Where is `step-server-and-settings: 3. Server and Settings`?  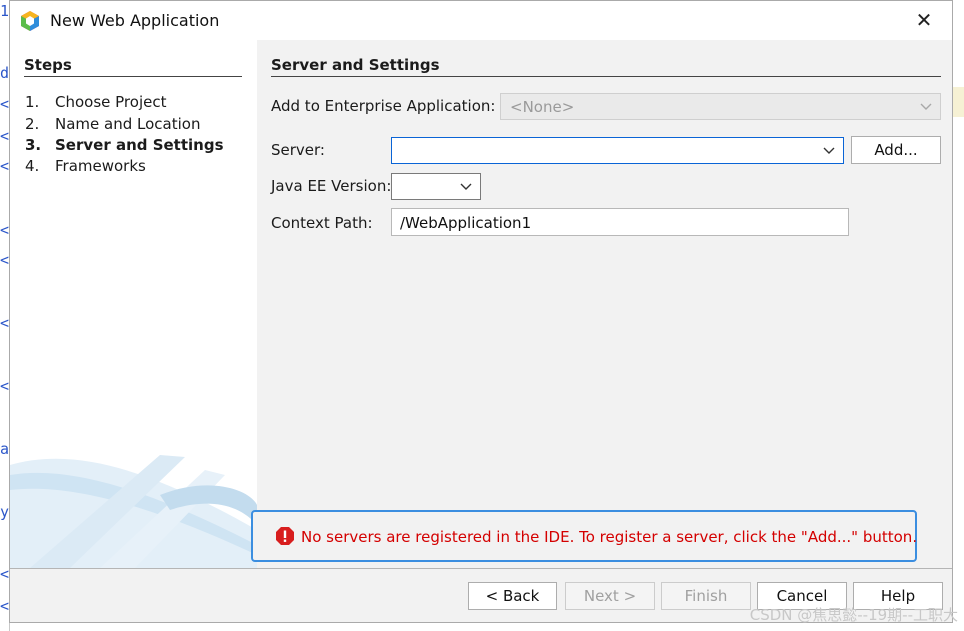 step-server-and-settings: 3. Server and Settings is located at coordinates (124, 145).